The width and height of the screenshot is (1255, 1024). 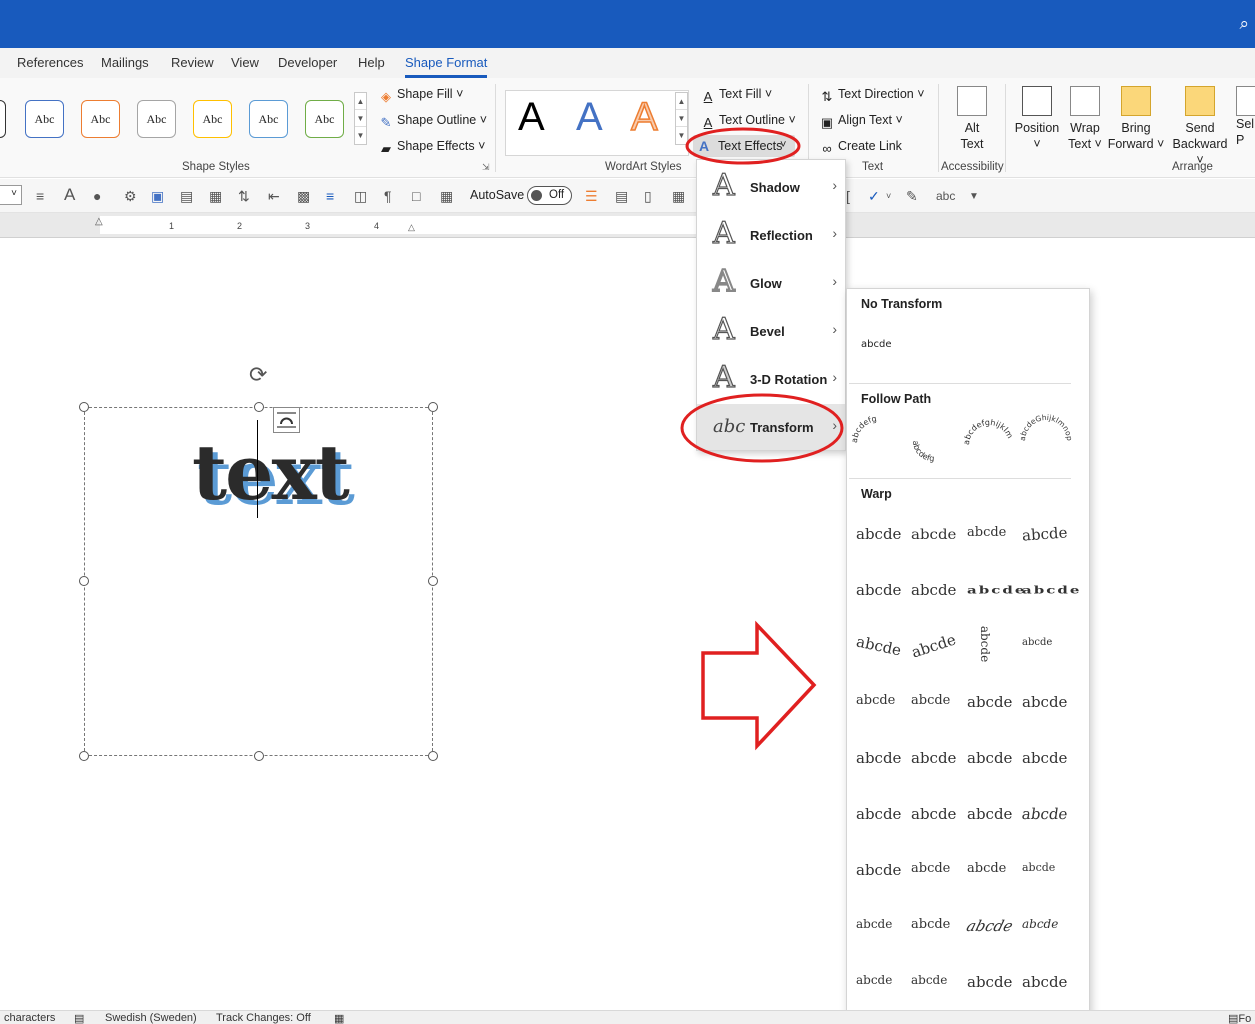 I want to click on right-indent-marker: △, so click(x=411, y=227).